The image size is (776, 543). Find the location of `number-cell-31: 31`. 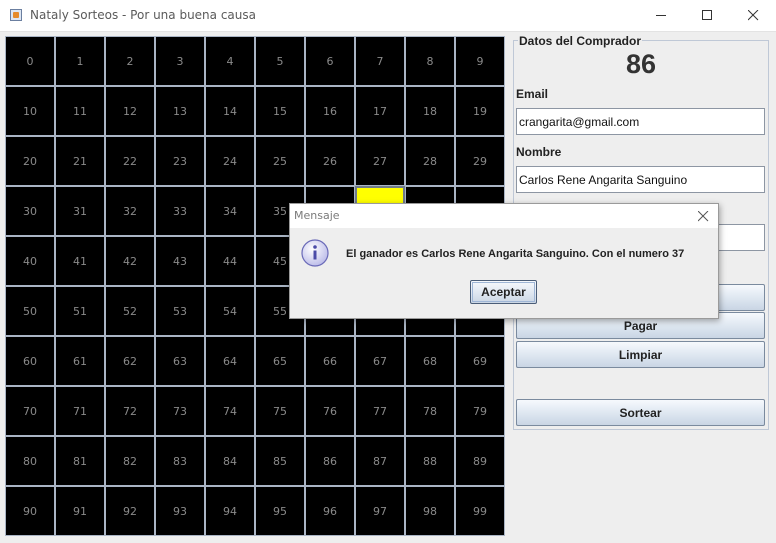

number-cell-31: 31 is located at coordinates (80, 211).